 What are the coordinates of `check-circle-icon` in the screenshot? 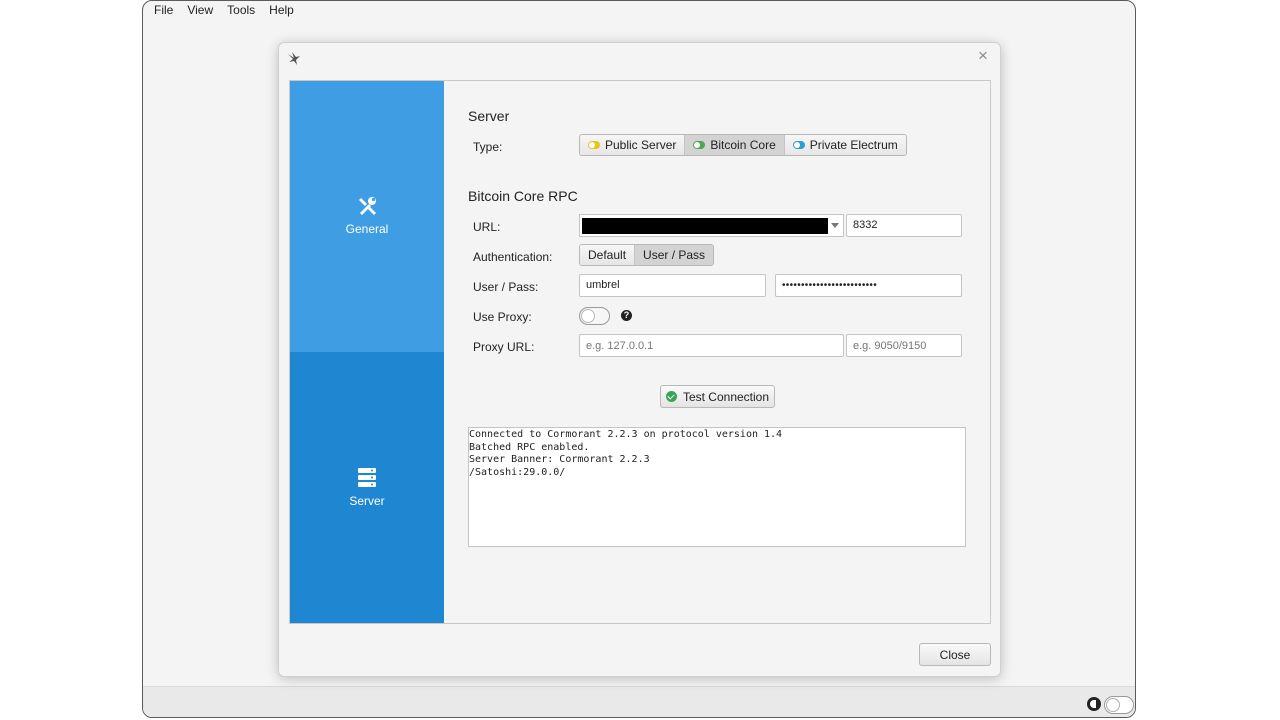 It's located at (671, 396).